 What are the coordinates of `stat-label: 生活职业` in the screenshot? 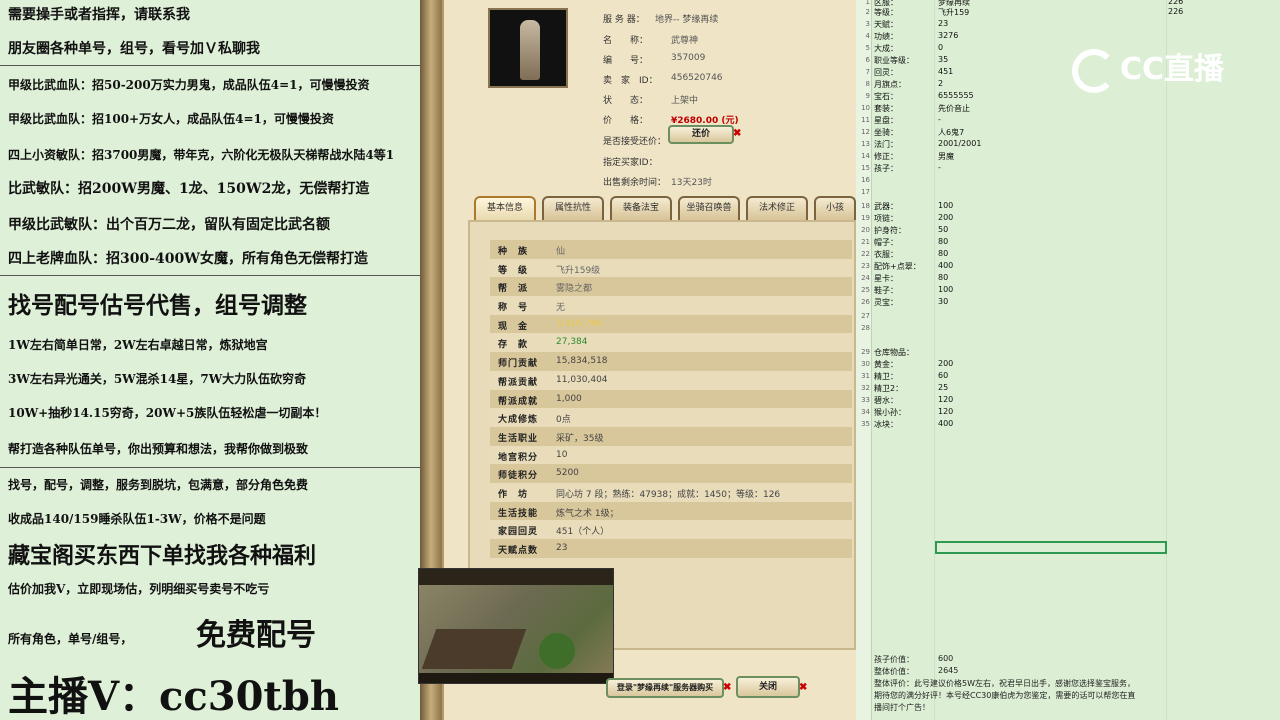 It's located at (518, 438).